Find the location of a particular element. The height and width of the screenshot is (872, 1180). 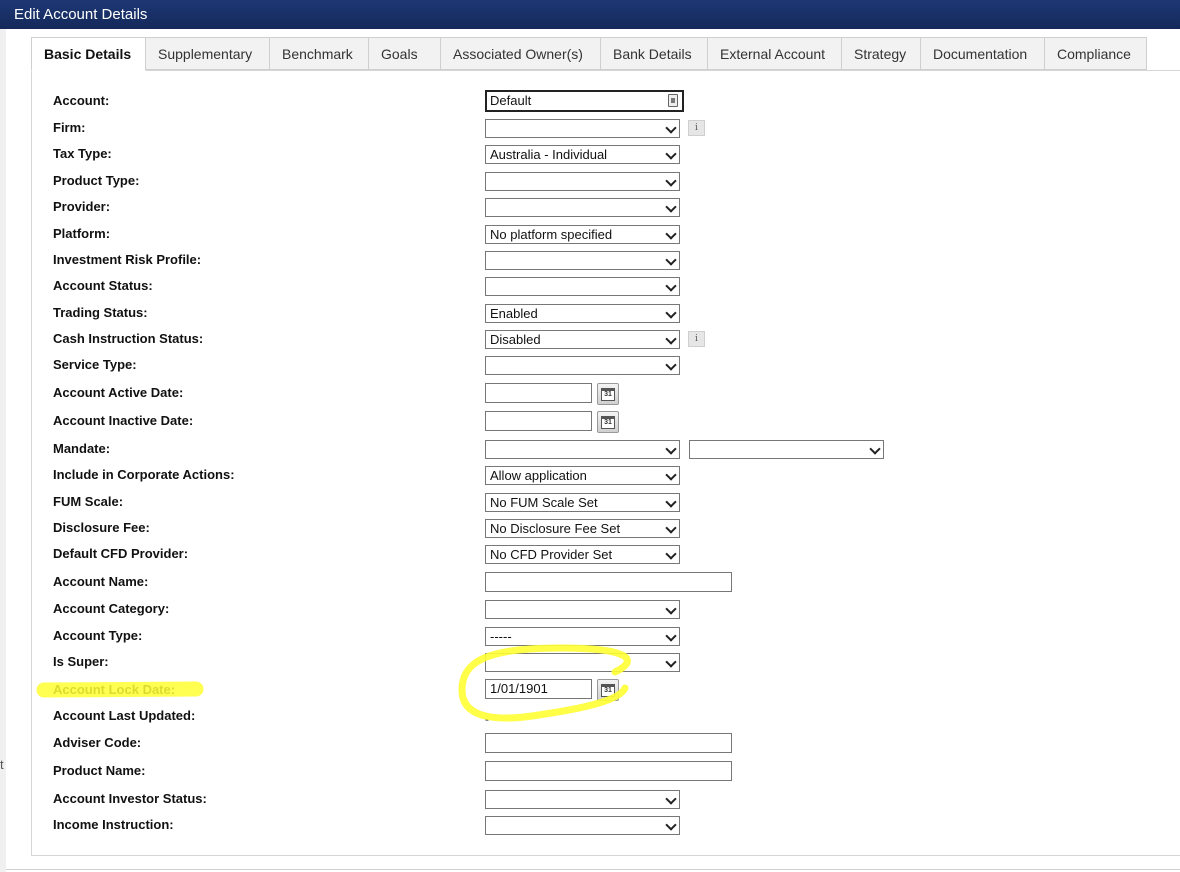

cash-instruction-status-select: Disabled is located at coordinates (582, 339).